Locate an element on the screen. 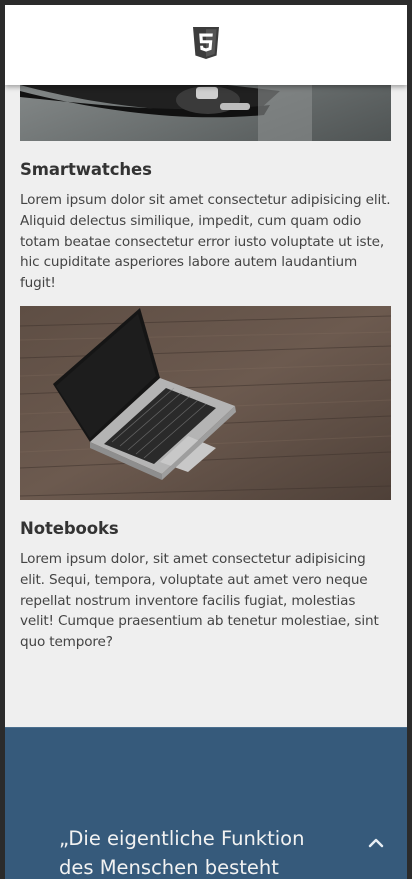 This screenshot has height=879, width=412. scroll-to-top-button is located at coordinates (376, 843).